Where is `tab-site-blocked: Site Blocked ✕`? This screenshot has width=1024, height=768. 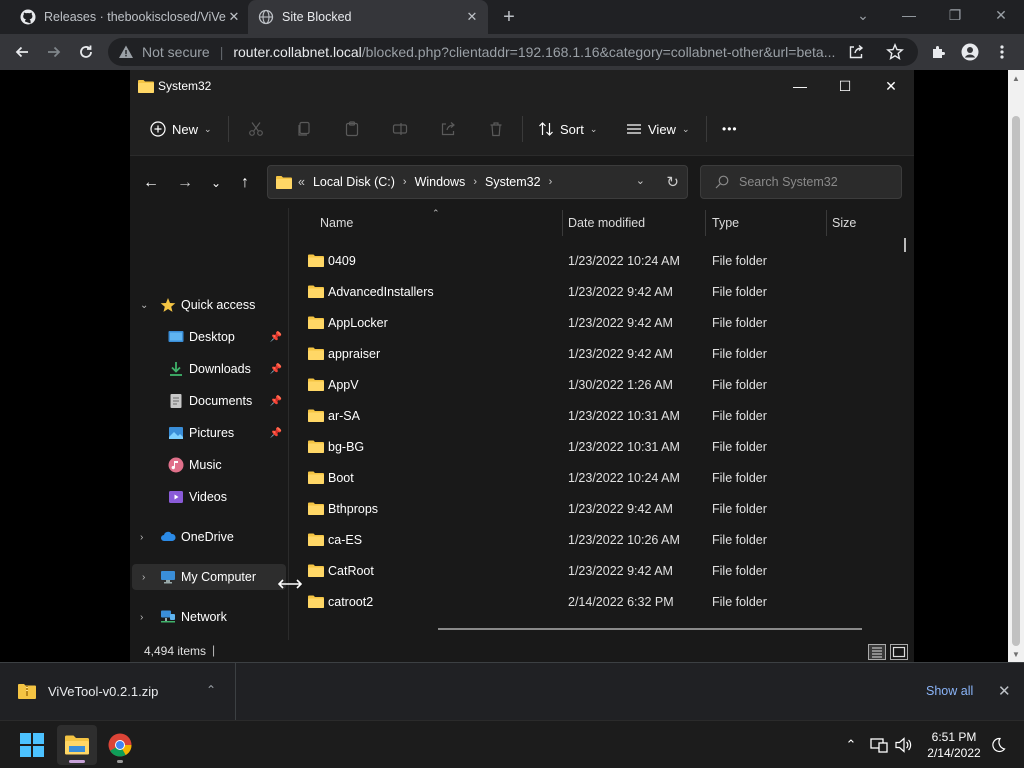
tab-site-blocked: Site Blocked ✕ is located at coordinates (368, 17).